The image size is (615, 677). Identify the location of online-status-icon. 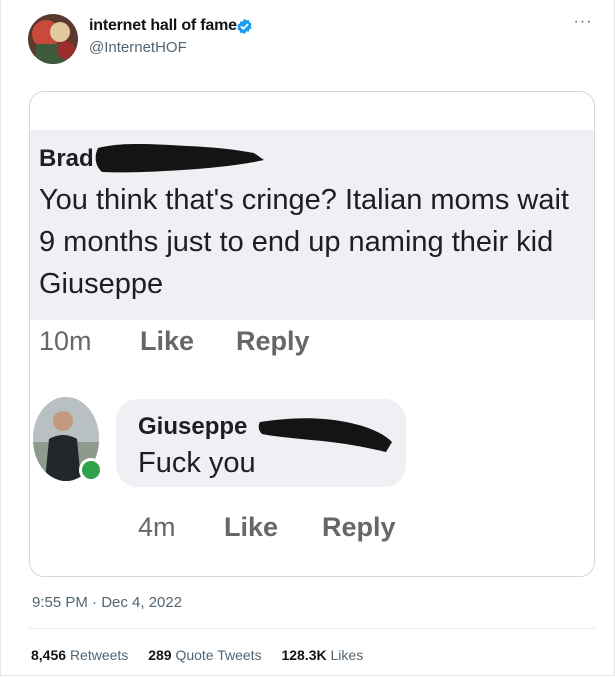
(91, 470).